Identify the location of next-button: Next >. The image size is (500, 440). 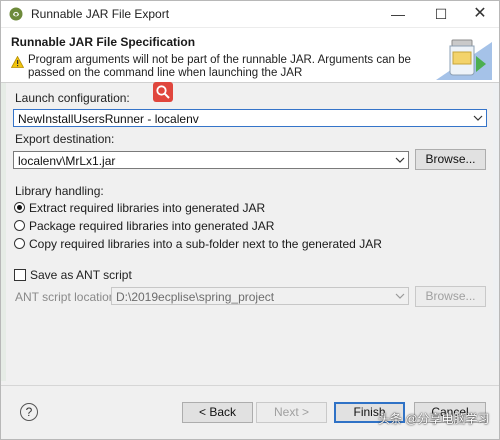
(291, 412).